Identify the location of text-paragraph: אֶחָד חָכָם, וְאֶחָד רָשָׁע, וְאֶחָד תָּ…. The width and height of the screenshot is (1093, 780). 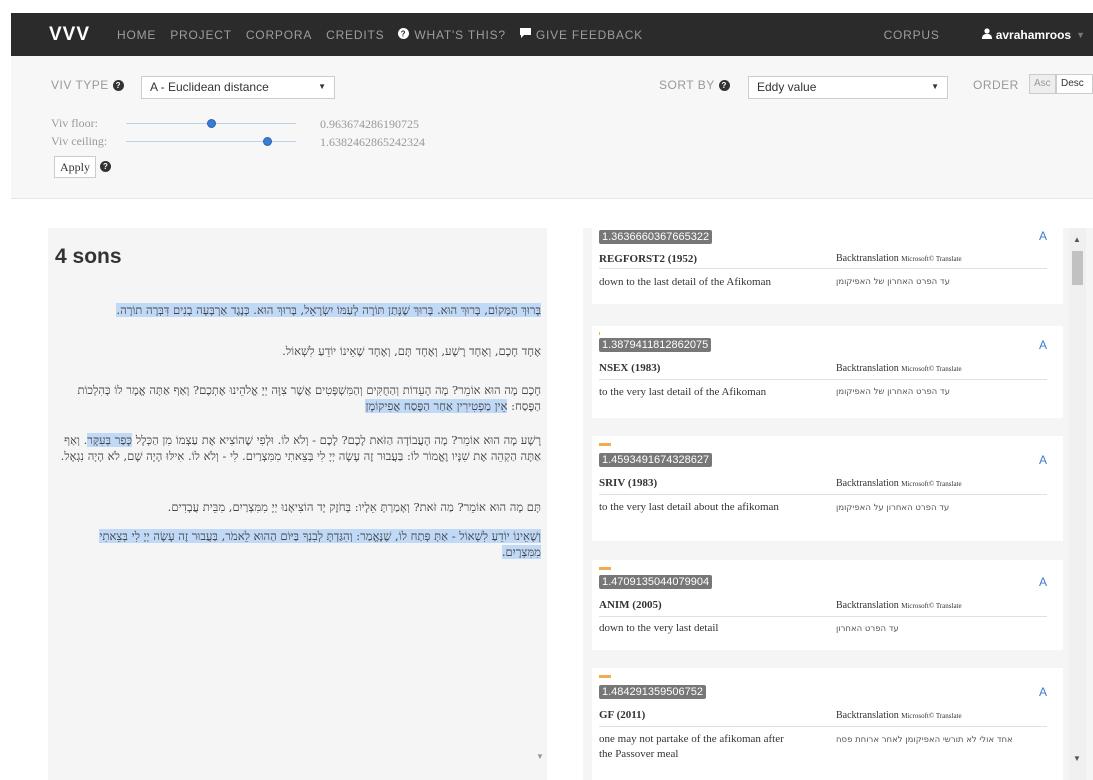
(301, 351).